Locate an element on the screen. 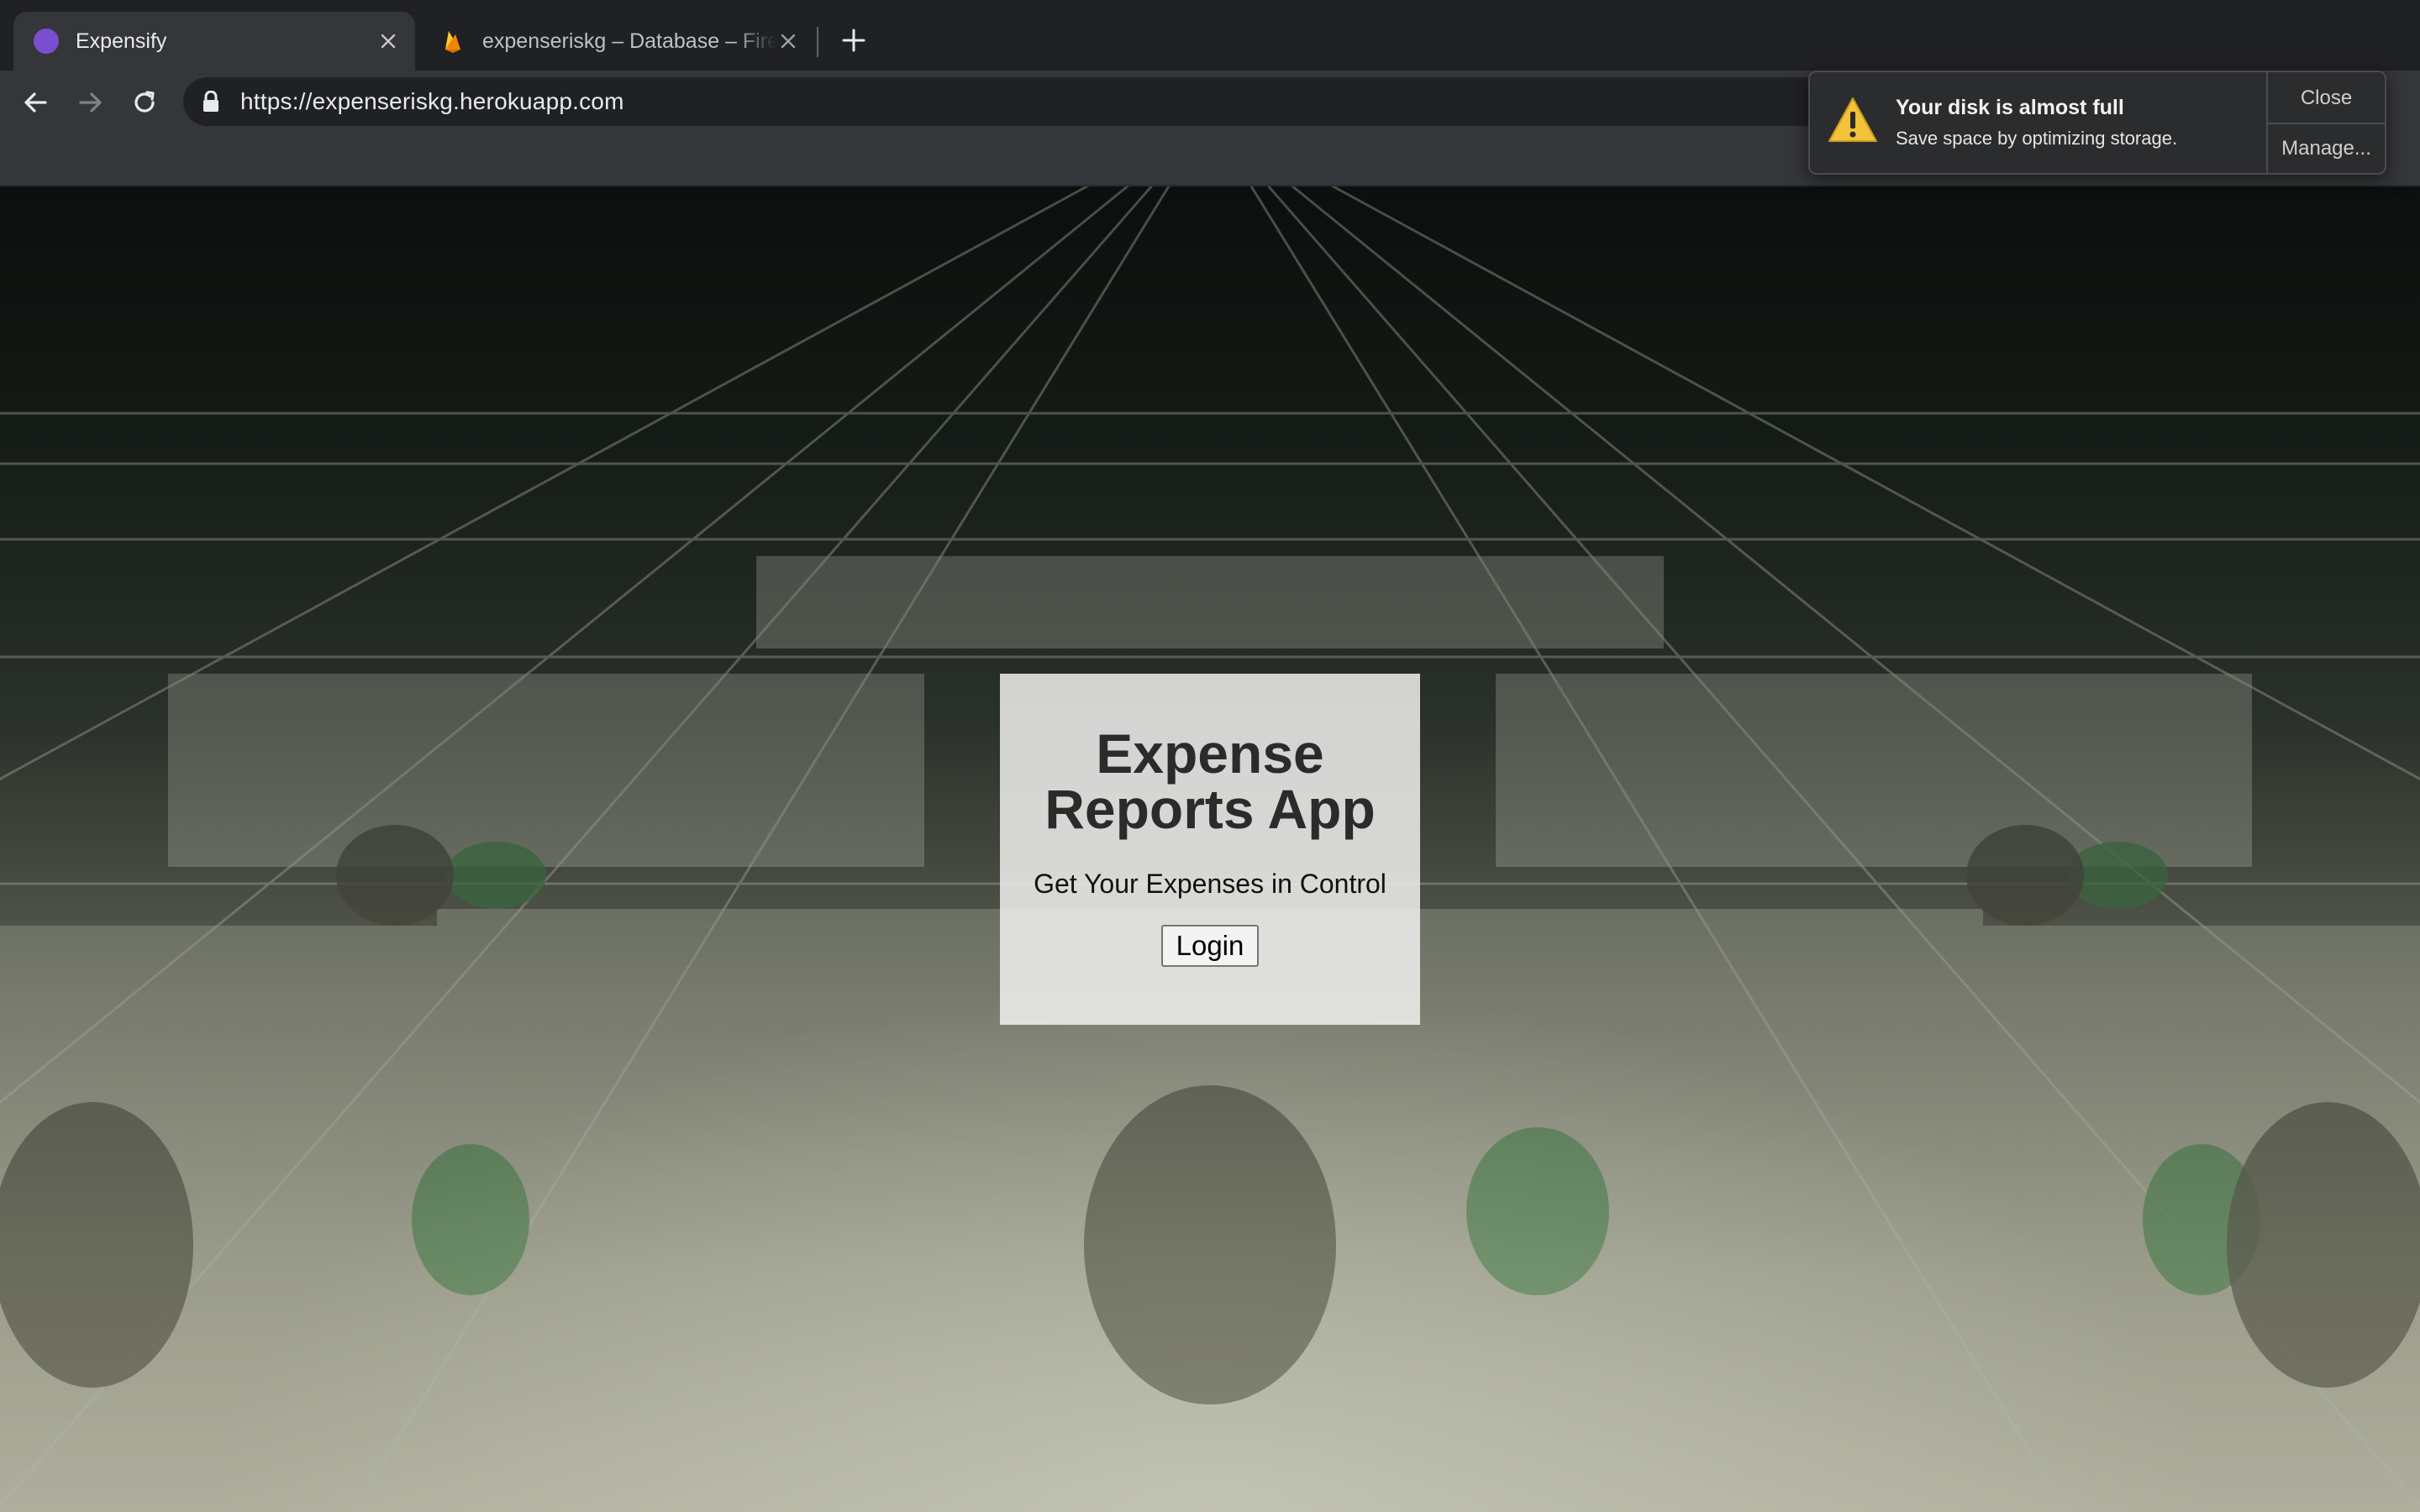 The height and width of the screenshot is (1512, 2420). url-text: https://expenseriskg.herokuapp.com is located at coordinates (432, 101).